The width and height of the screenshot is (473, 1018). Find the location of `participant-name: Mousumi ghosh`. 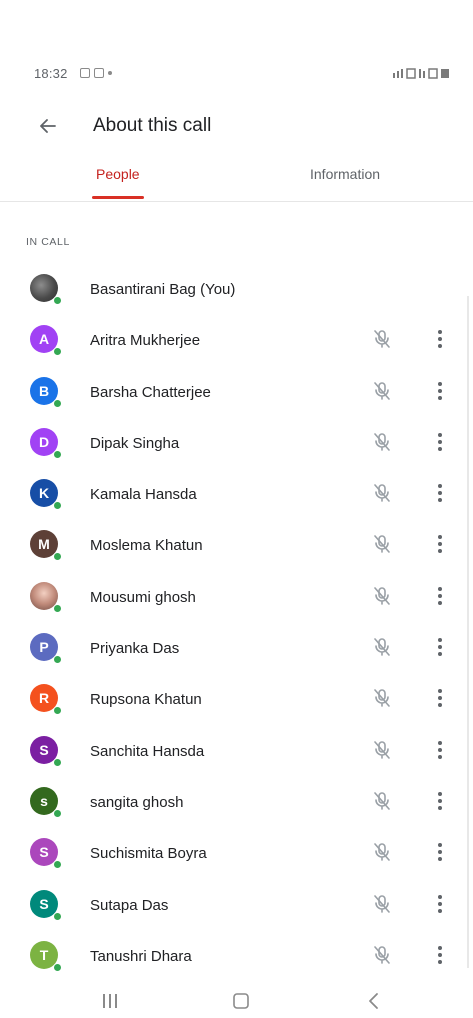

participant-name: Mousumi ghosh is located at coordinates (143, 597).